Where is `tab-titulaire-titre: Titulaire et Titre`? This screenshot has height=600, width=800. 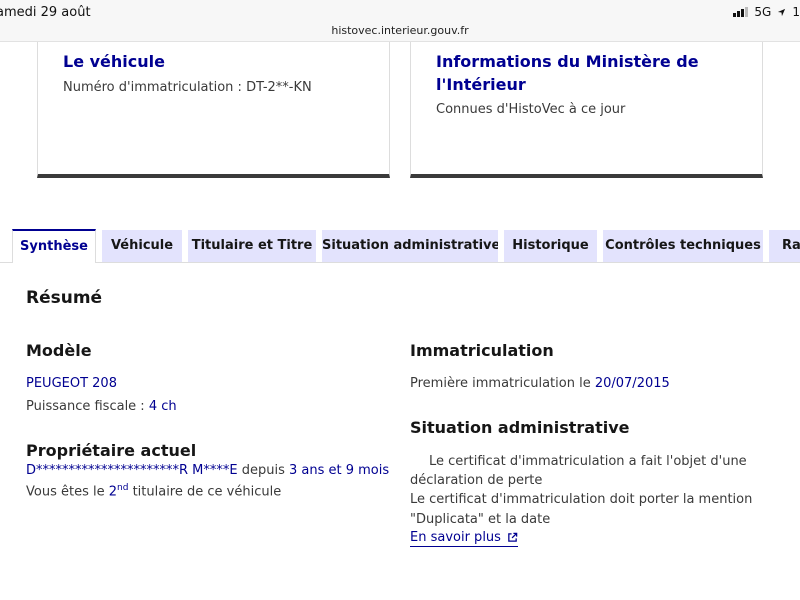
tab-titulaire-titre: Titulaire et Titre is located at coordinates (252, 246).